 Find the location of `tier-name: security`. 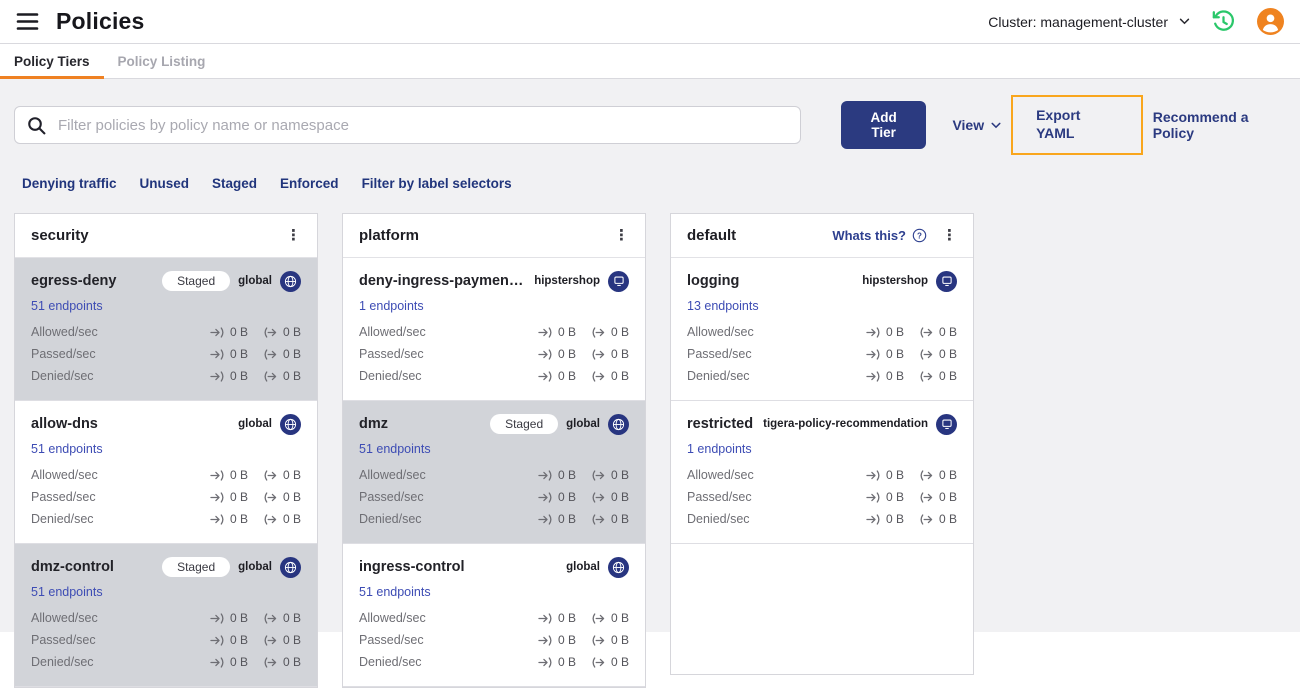

tier-name: security is located at coordinates (60, 235).